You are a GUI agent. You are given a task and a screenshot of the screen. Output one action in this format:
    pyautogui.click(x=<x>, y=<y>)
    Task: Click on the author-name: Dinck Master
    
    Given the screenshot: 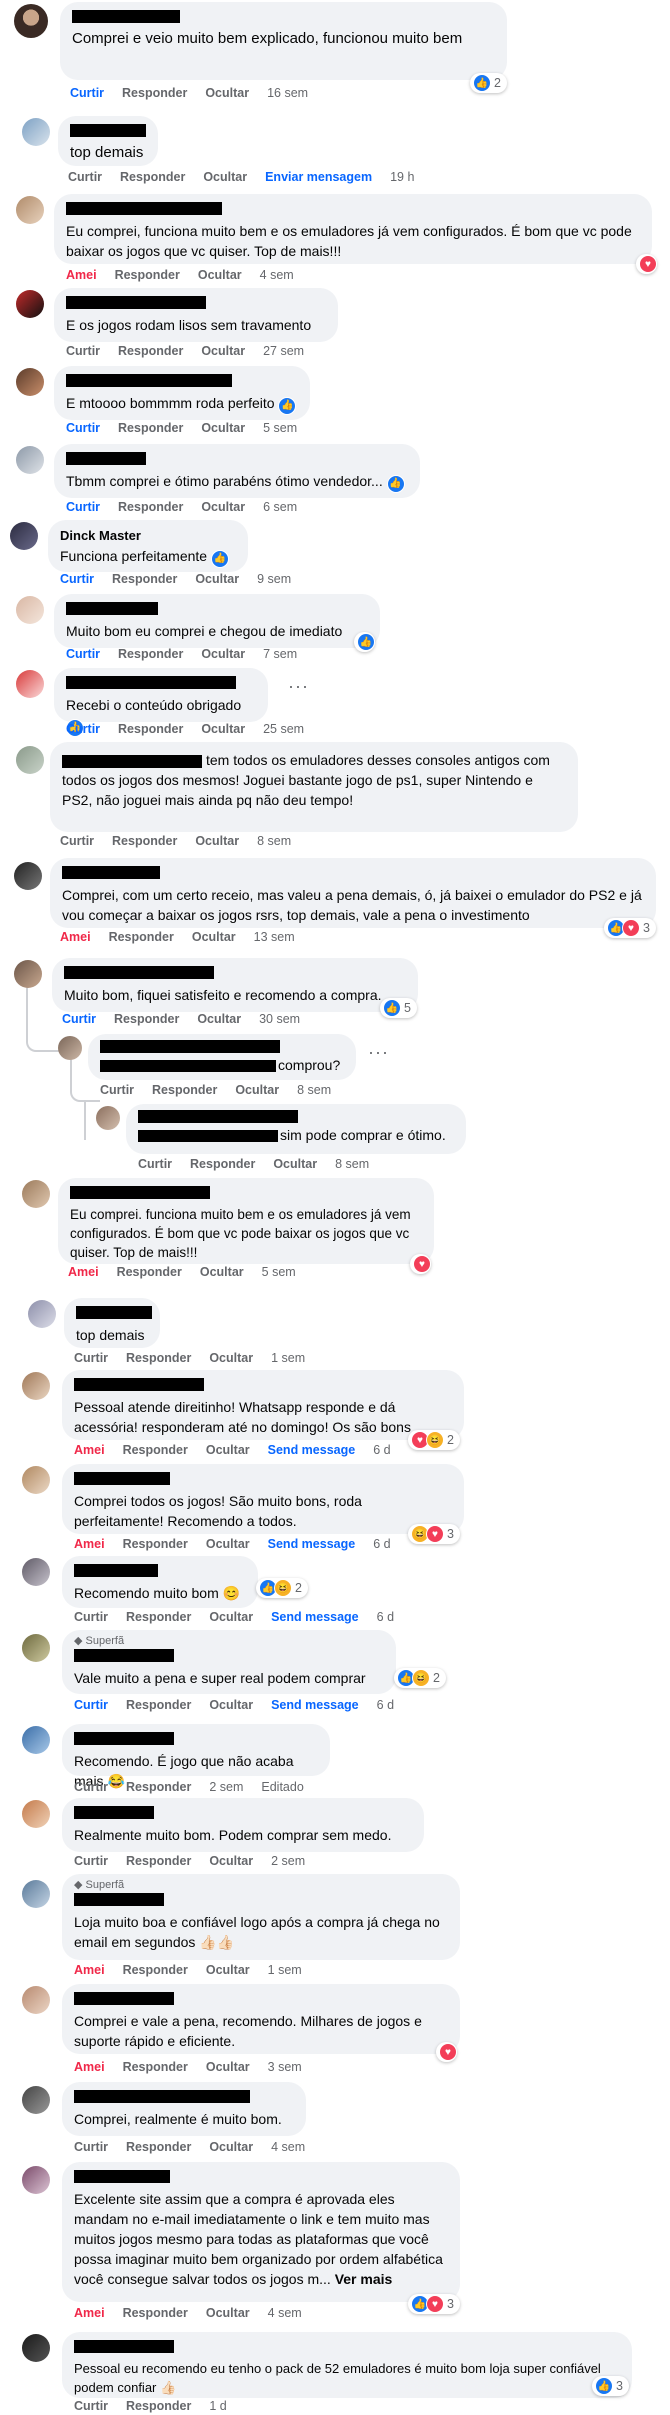 What is the action you would take?
    pyautogui.click(x=148, y=535)
    